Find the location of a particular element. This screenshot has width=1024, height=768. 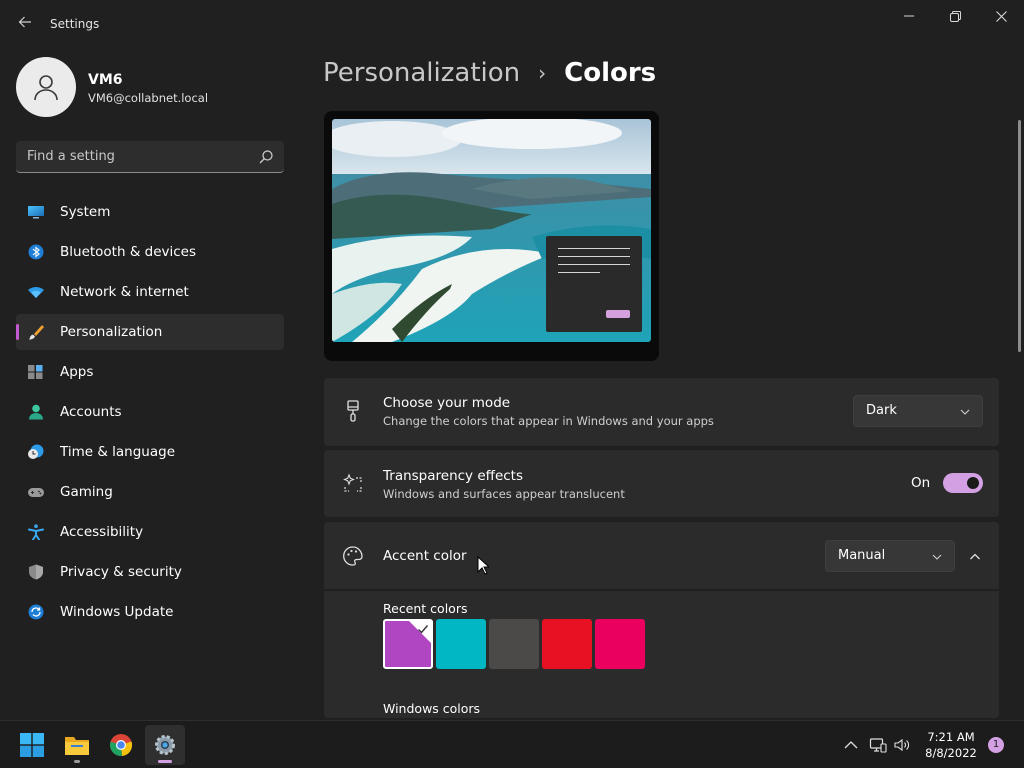

accent-color-title: Accent color is located at coordinates (425, 556).